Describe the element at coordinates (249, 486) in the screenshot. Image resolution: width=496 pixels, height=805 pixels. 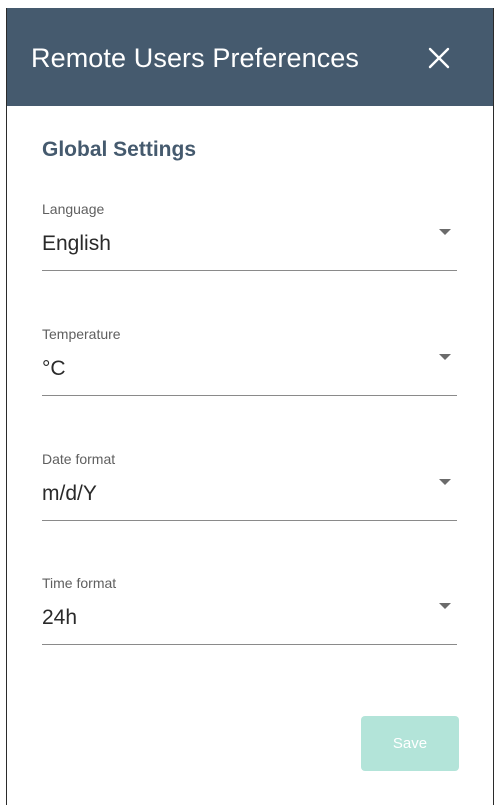
I see `date-format-select: Date format m/d/Y` at that location.